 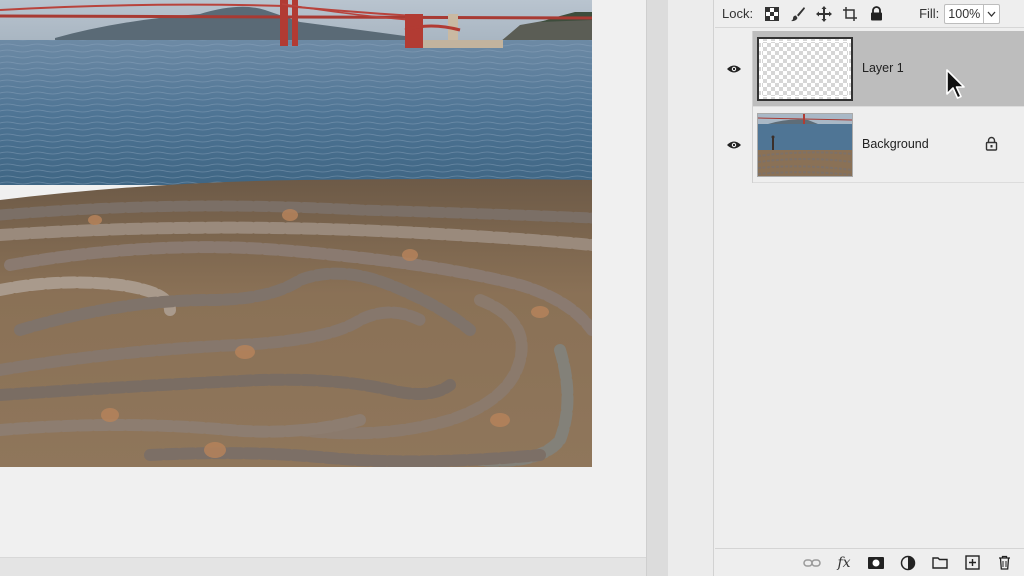 I want to click on lock-image-pixels-brush-icon, so click(x=798, y=14).